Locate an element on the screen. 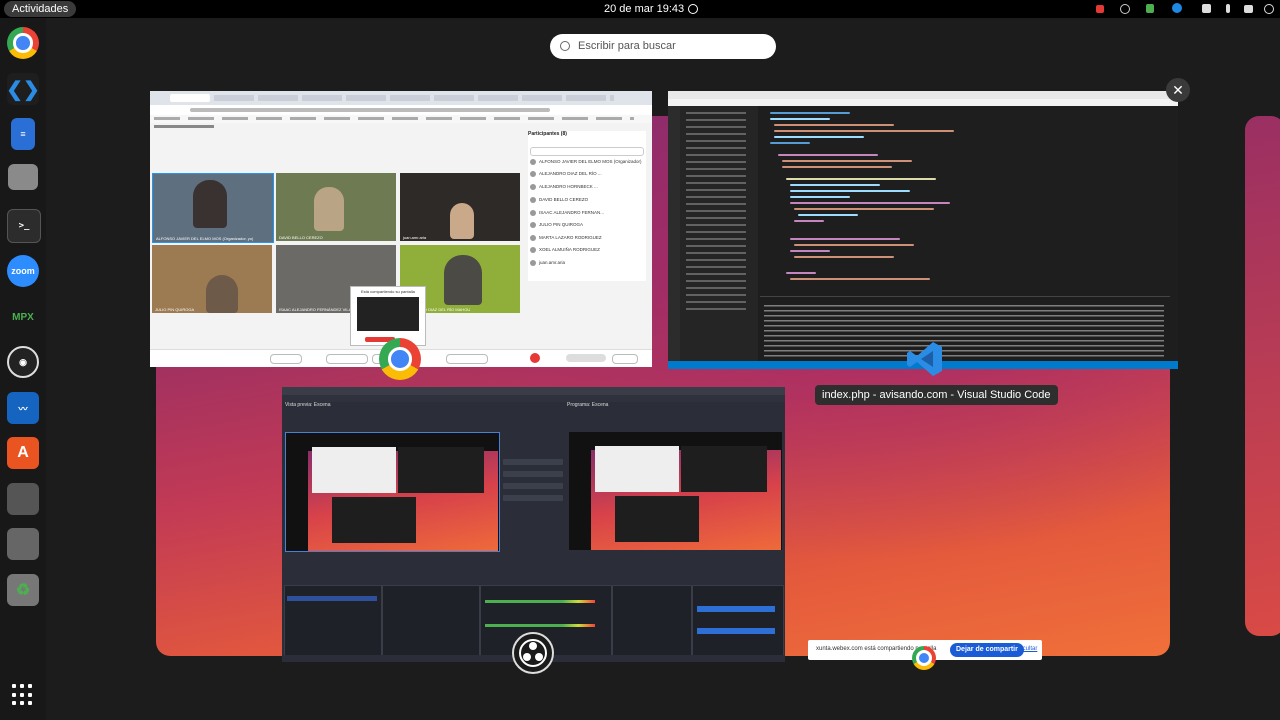 The image size is (1280, 720). vscode-icon: ❮❯ is located at coordinates (23, 89).